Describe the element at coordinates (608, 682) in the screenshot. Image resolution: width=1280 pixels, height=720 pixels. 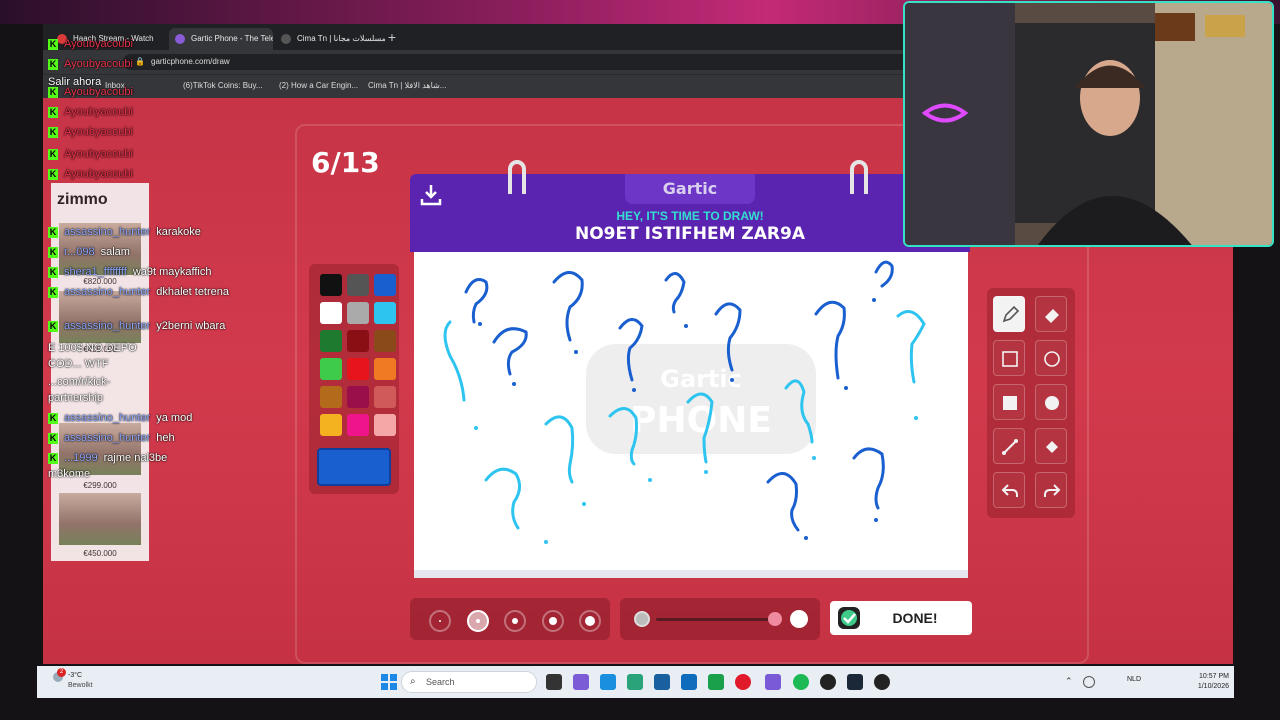
I see `edge-icon` at that location.